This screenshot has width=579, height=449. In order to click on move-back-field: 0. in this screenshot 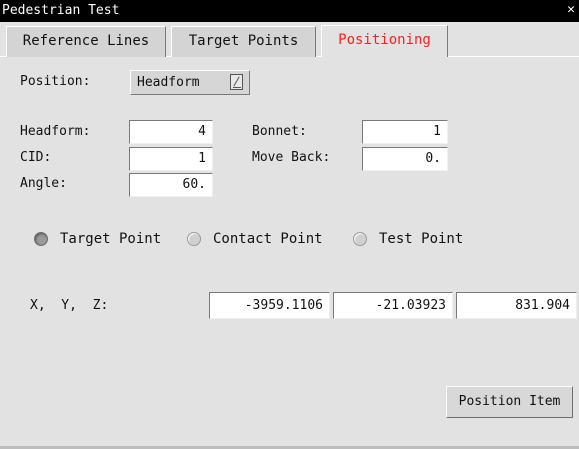, I will do `click(405, 159)`.